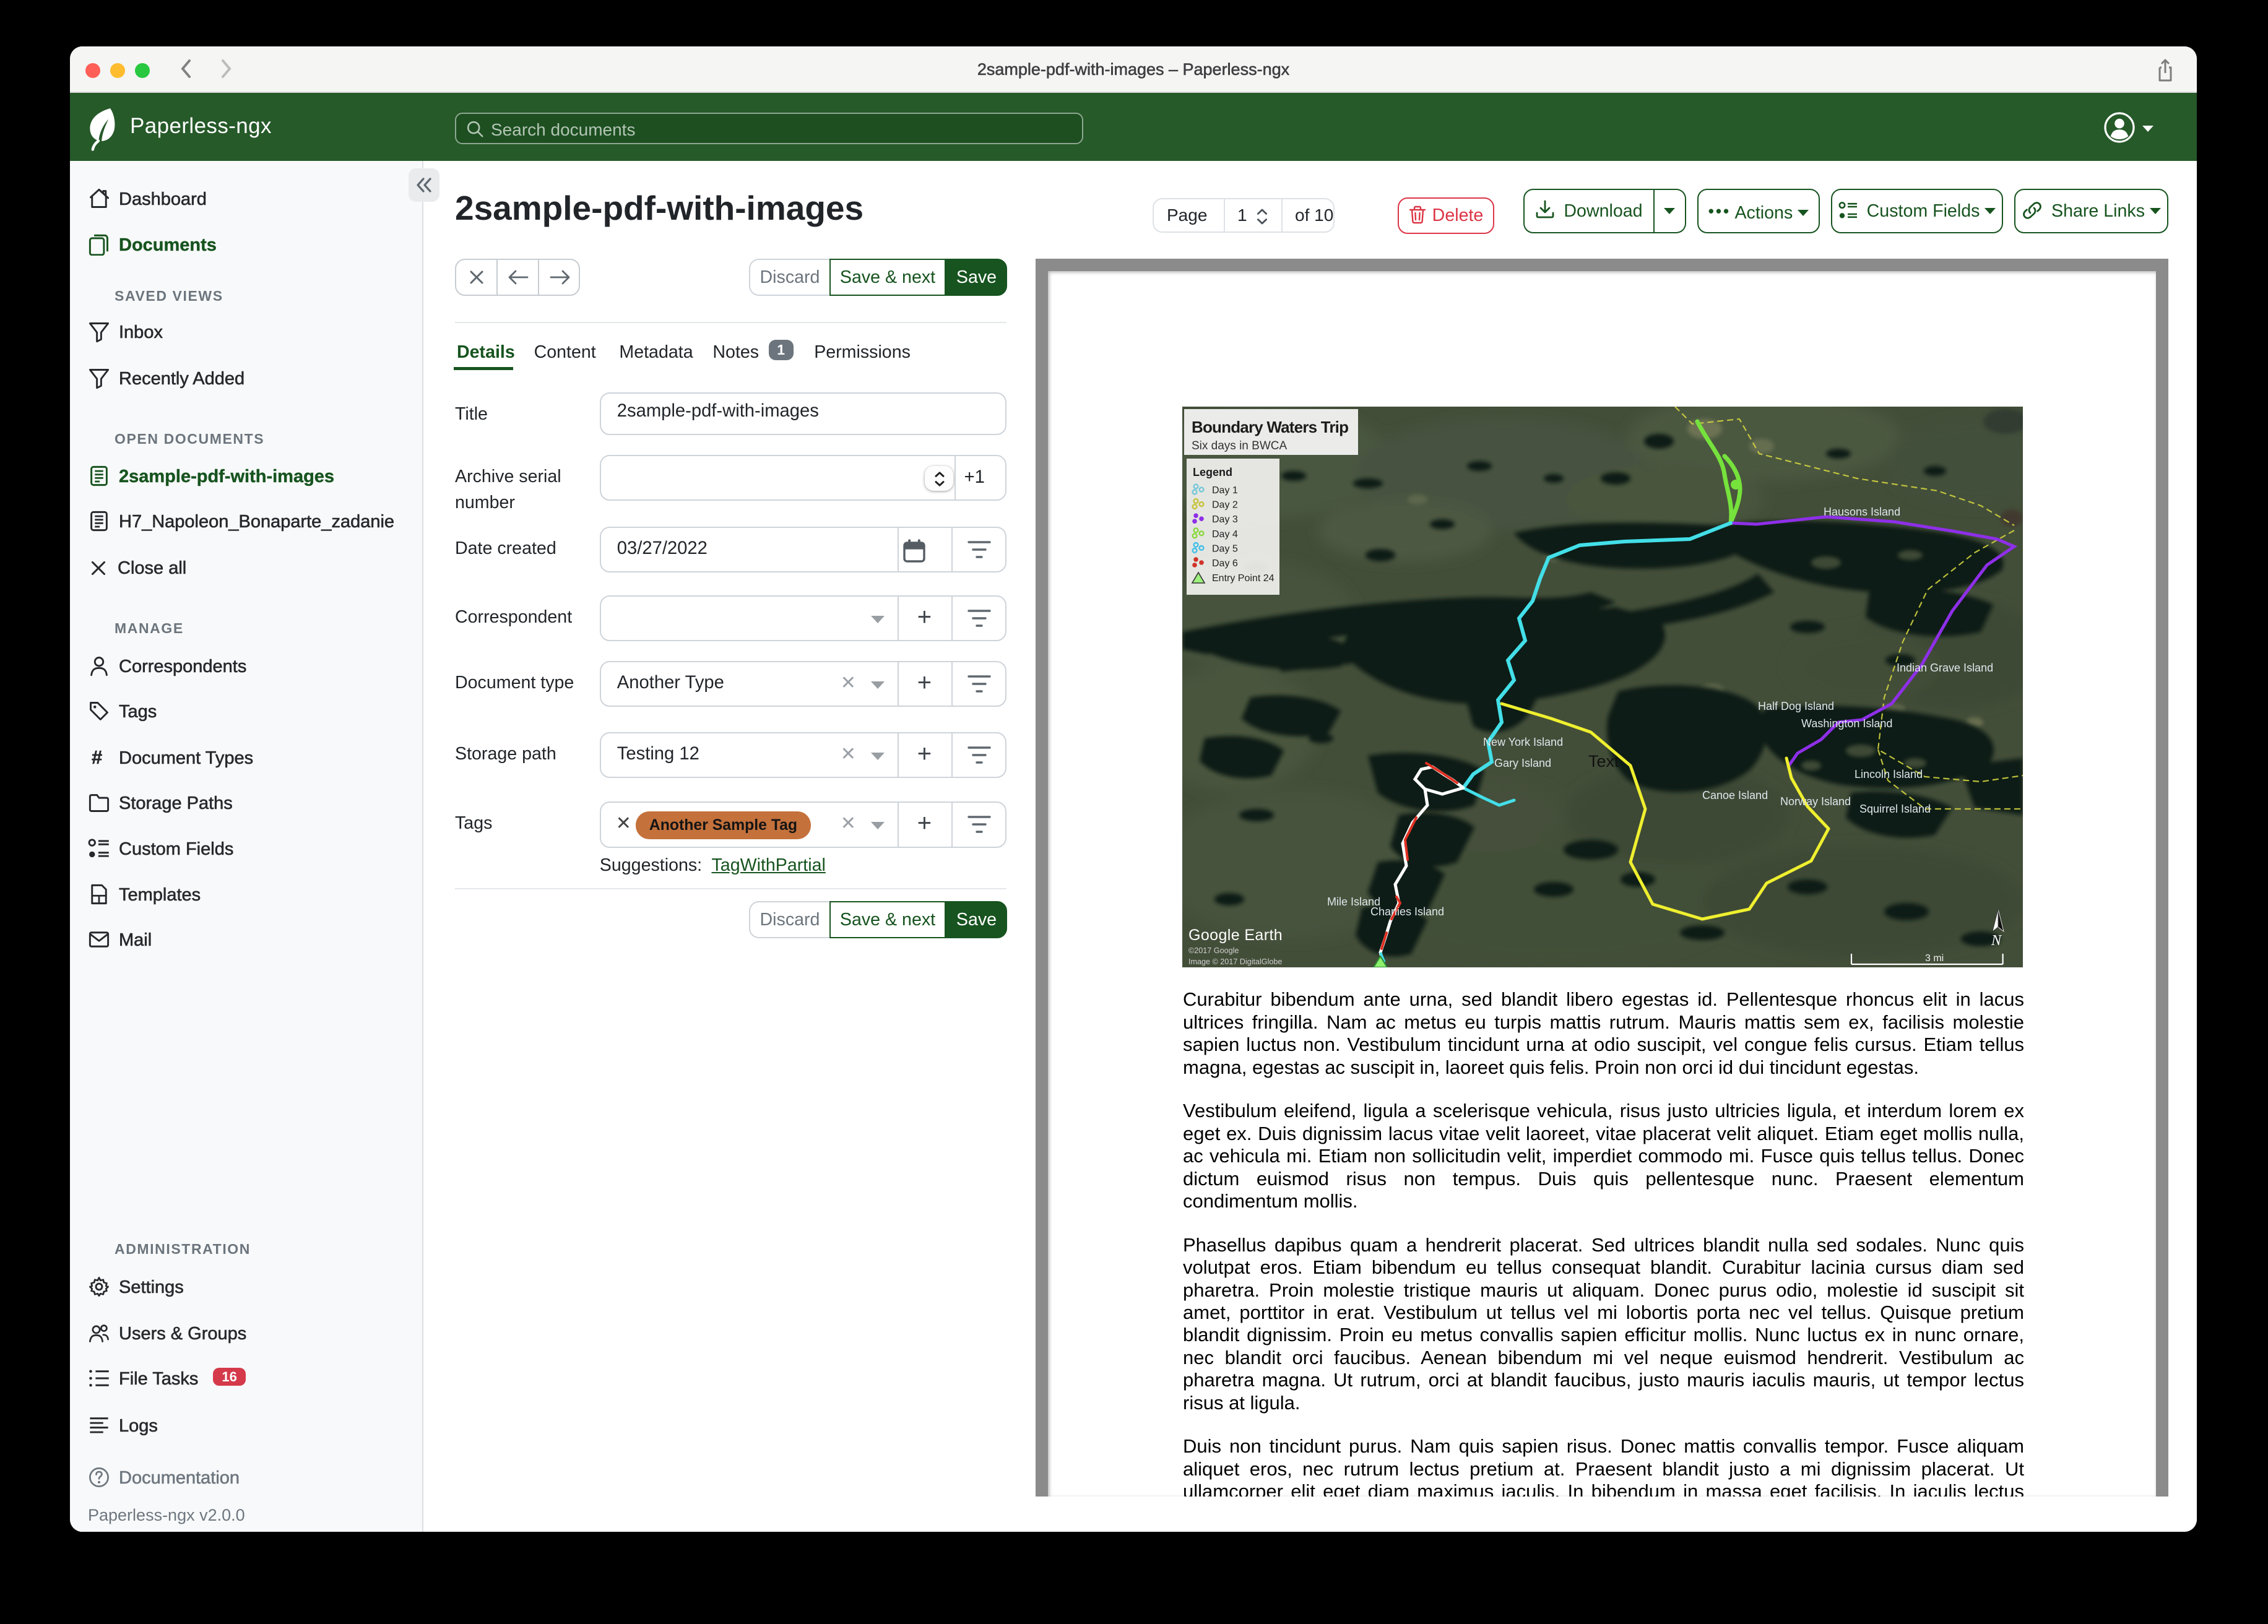  What do you see at coordinates (1796, 706) in the screenshot?
I see `svg-text: Half Dog Island` at bounding box center [1796, 706].